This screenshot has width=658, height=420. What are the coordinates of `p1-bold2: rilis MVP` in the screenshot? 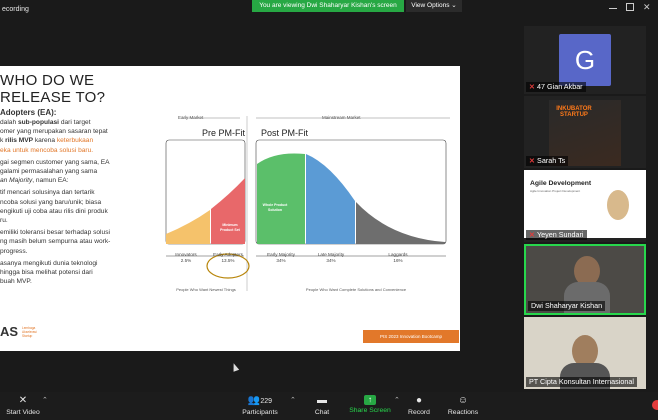 It's located at (19, 141).